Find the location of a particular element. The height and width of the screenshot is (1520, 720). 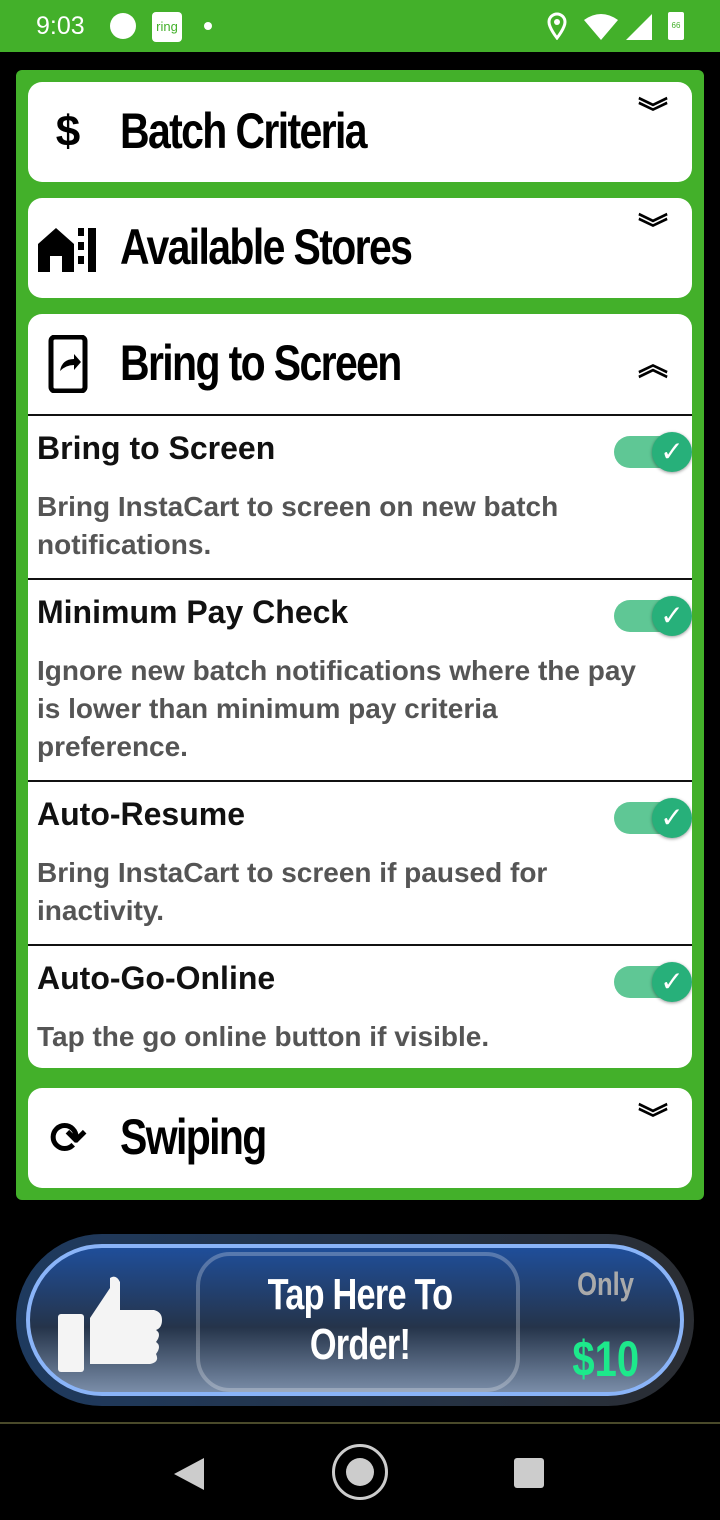

setting-label: Bring to Screen is located at coordinates (156, 448).